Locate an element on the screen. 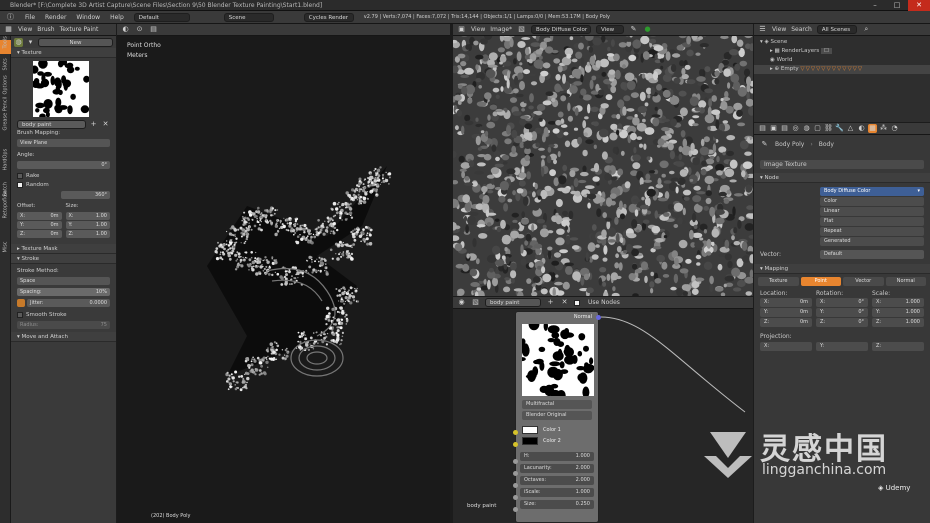 The width and height of the screenshot is (930, 523). generated-option: Generated is located at coordinates (872, 241).